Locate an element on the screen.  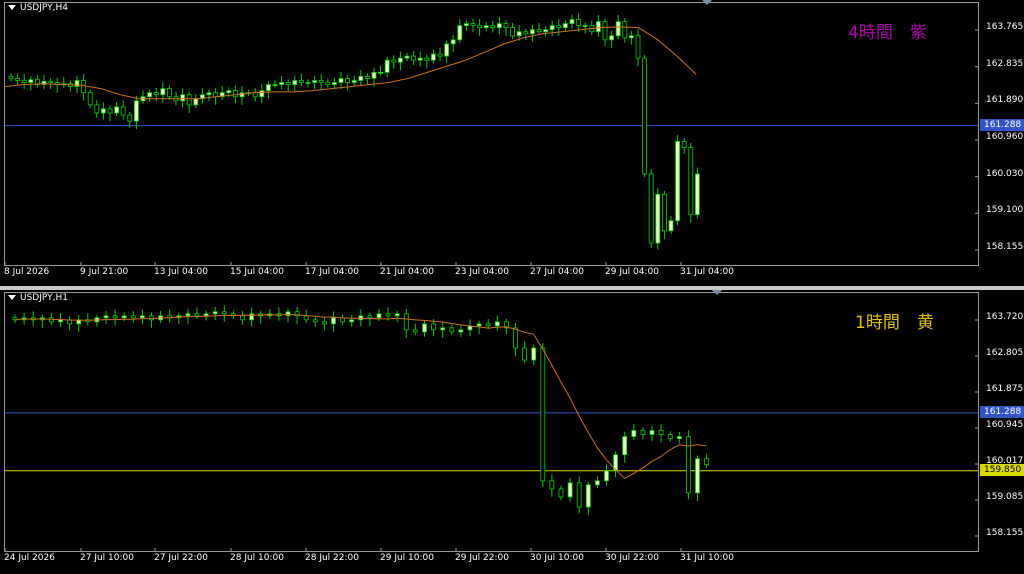
moving-average-line is located at coordinates (351, 63).